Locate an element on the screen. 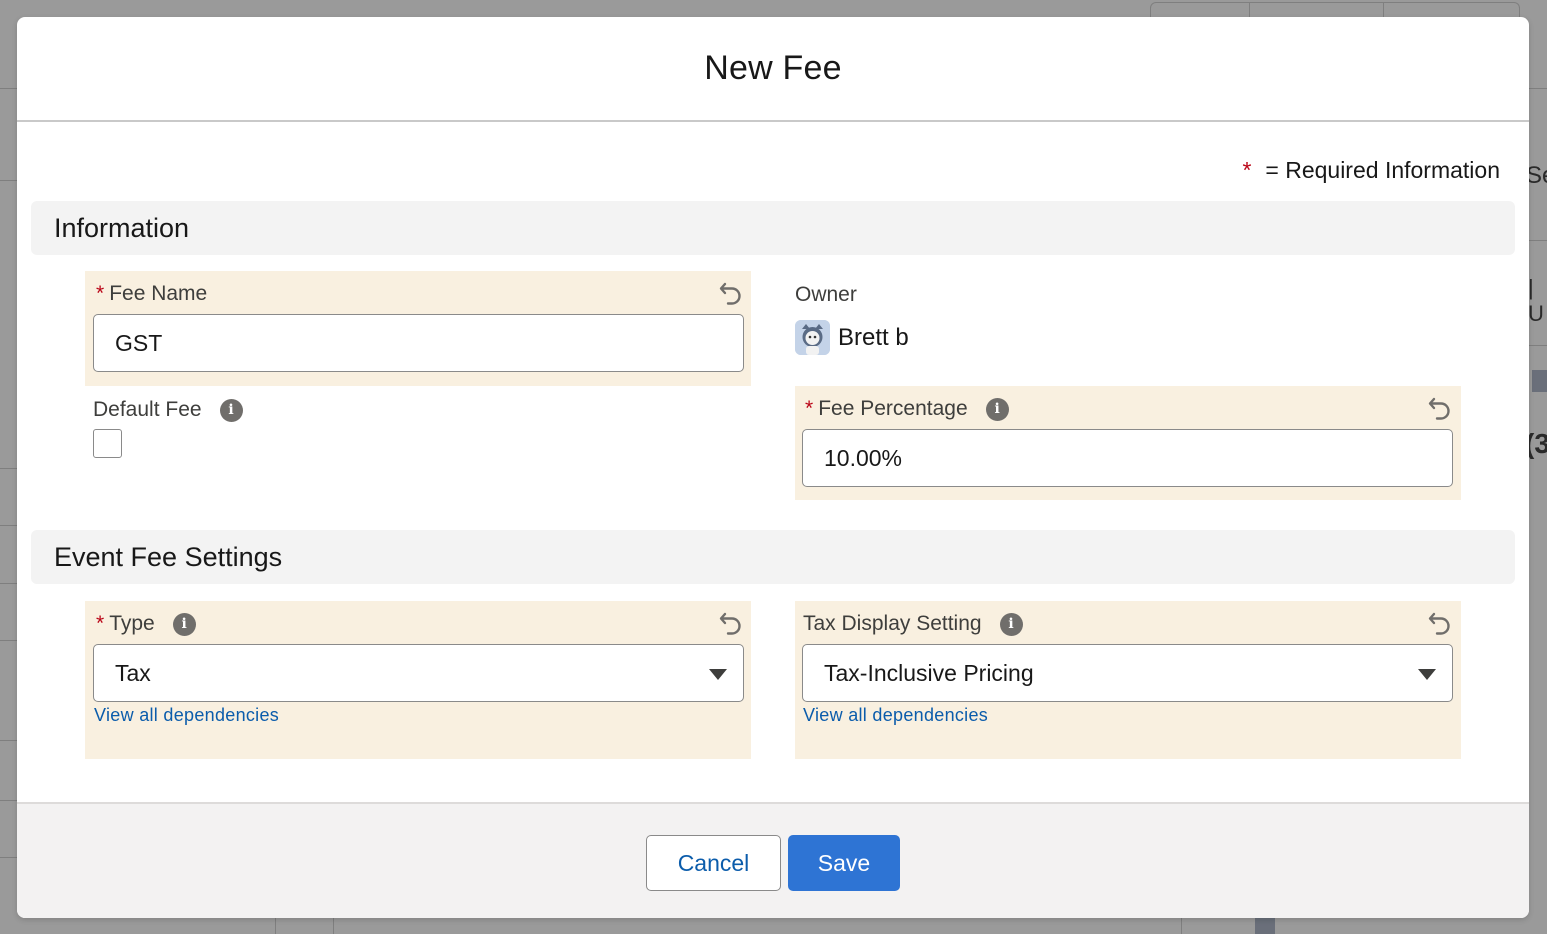 The width and height of the screenshot is (1547, 934). required-legend-text: = Required Information is located at coordinates (1382, 170).